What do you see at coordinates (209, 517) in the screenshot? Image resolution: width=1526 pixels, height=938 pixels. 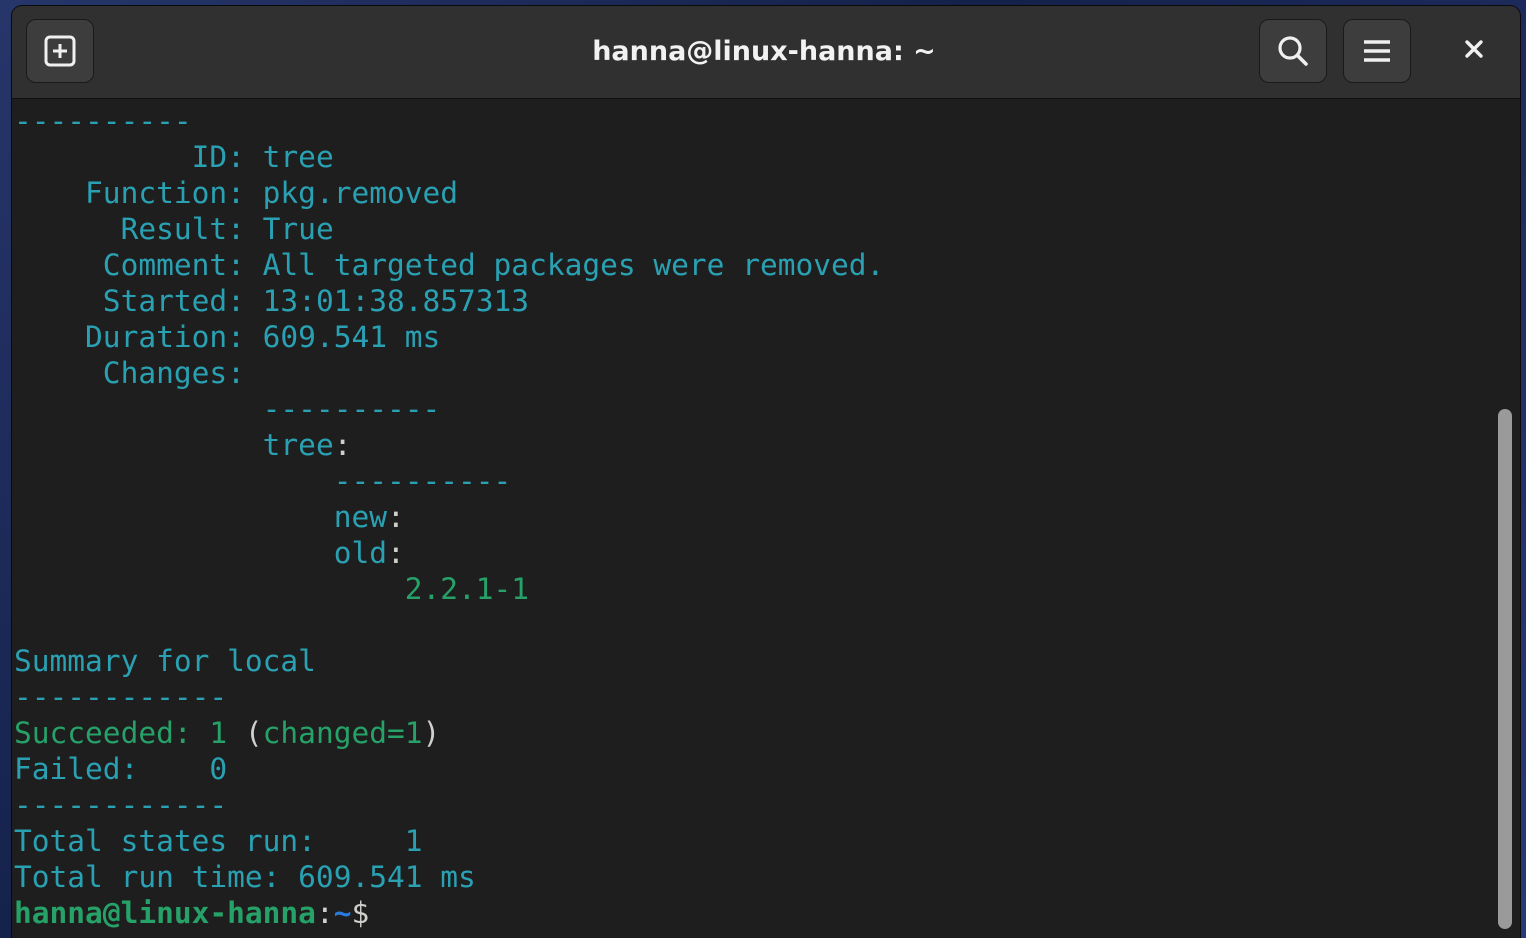 I see `output-line: new:` at bounding box center [209, 517].